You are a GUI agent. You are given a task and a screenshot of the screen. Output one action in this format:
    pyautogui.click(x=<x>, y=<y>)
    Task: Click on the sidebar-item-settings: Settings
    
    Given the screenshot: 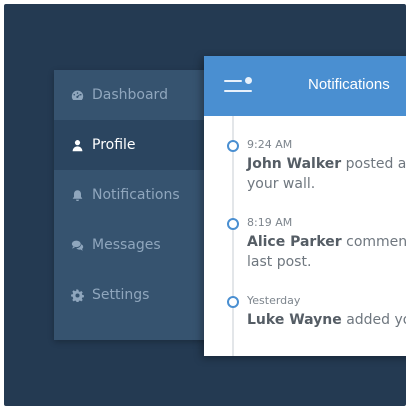 What is the action you would take?
    pyautogui.click(x=131, y=295)
    